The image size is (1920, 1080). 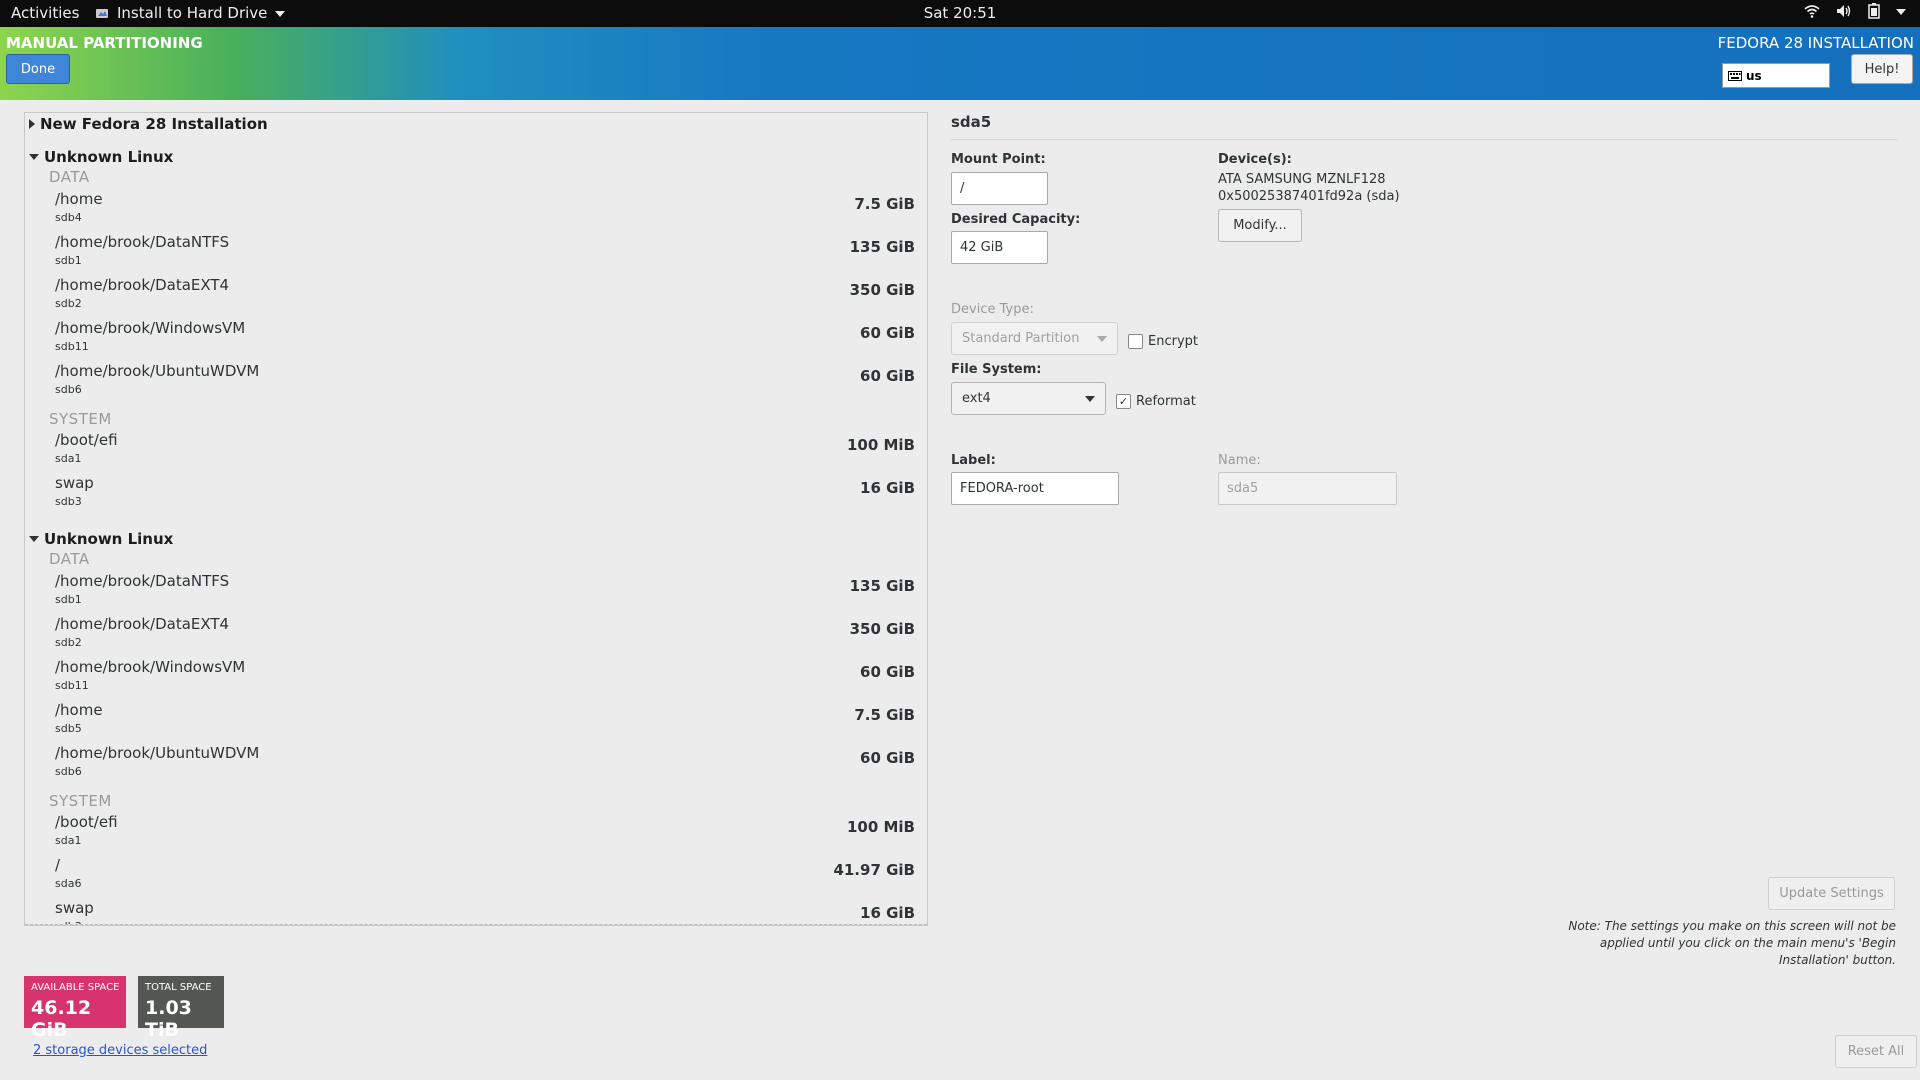 I want to click on reformat-checkbox: ✓ Reformat, so click(x=1156, y=401).